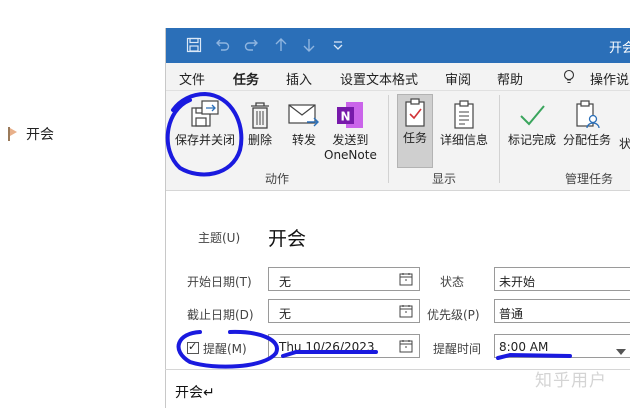 The image size is (630, 408). Describe the element at coordinates (569, 79) in the screenshot. I see `lightbulb-icon` at that location.